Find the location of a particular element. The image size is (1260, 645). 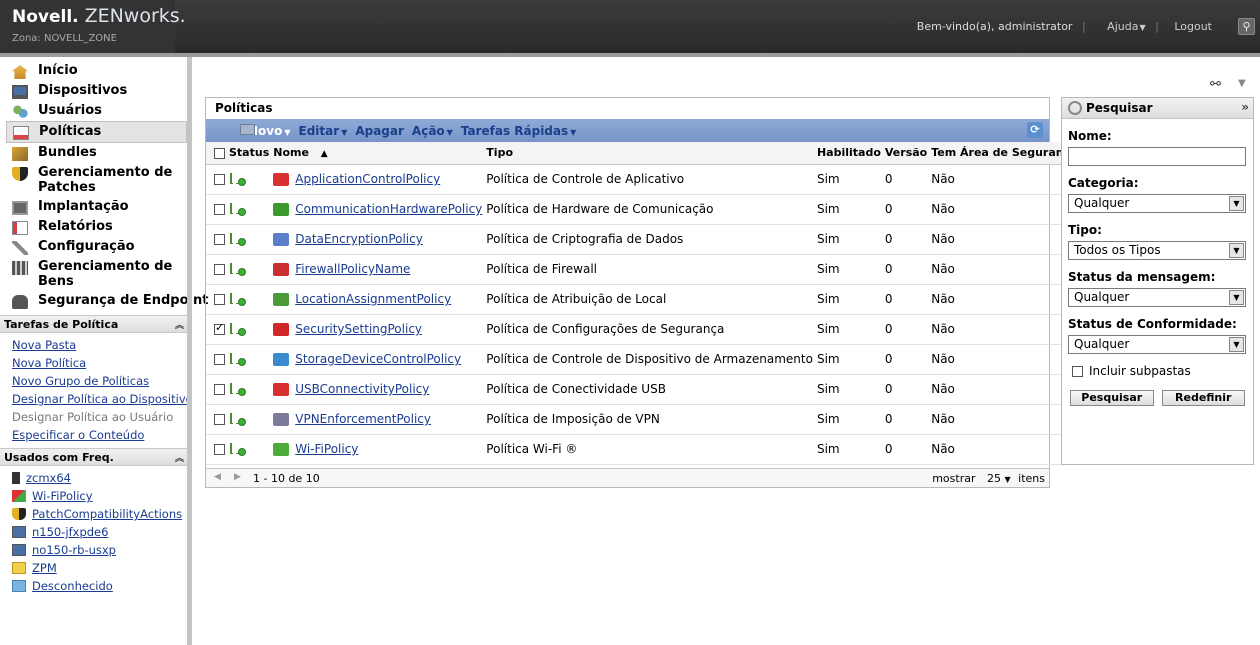

nav-item-configuracao: Configuração is located at coordinates (93, 247).